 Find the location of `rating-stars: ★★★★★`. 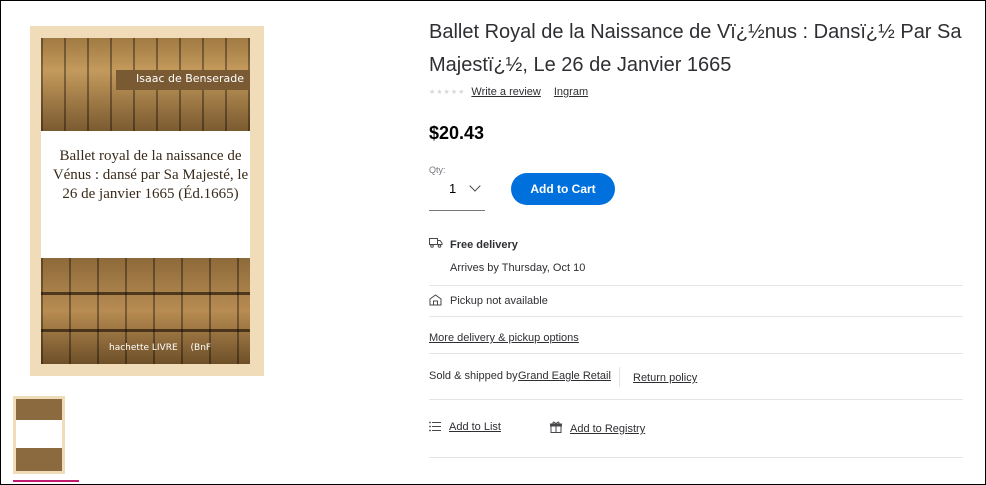

rating-stars: ★★★★★ is located at coordinates (447, 92).